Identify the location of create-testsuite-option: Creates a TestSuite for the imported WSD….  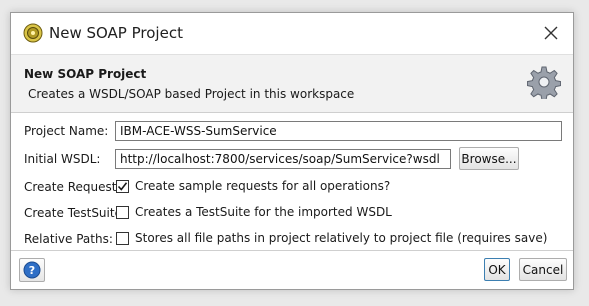
(254, 212).